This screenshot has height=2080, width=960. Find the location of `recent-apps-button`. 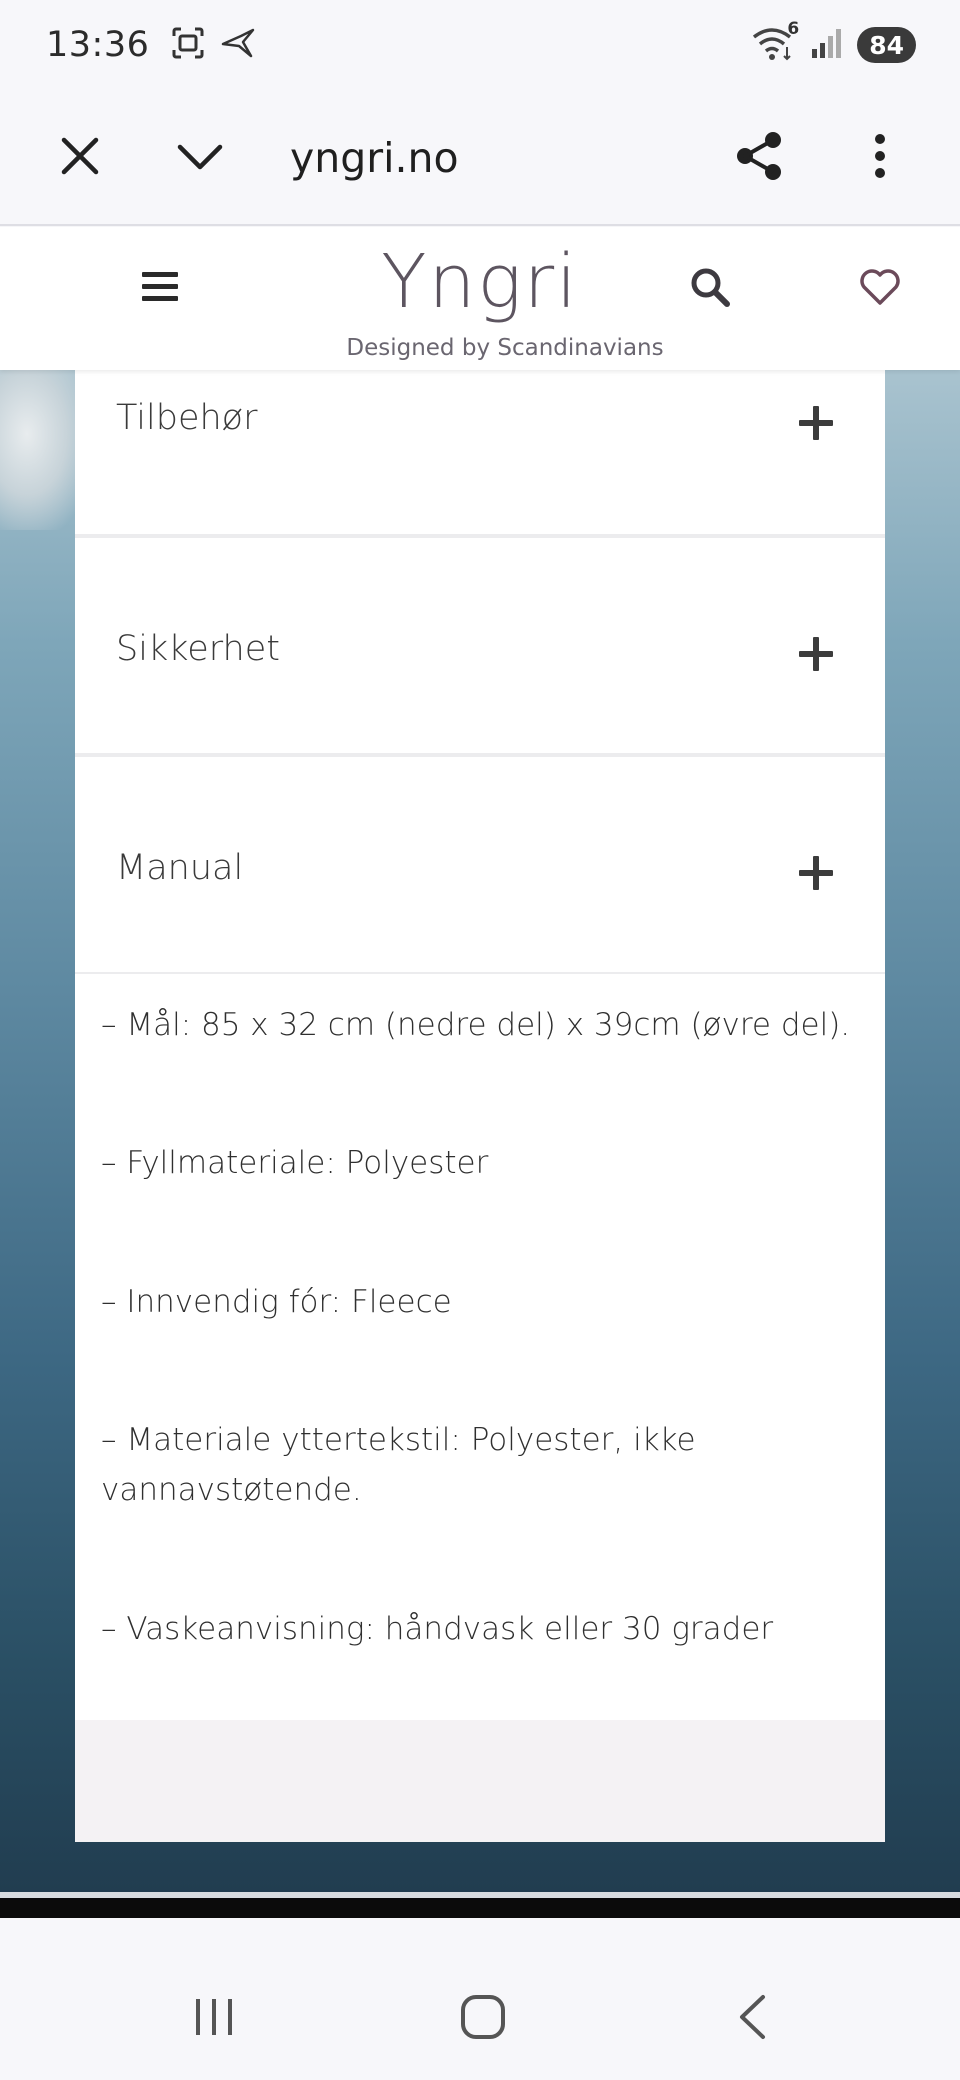

recent-apps-button is located at coordinates (214, 2019).